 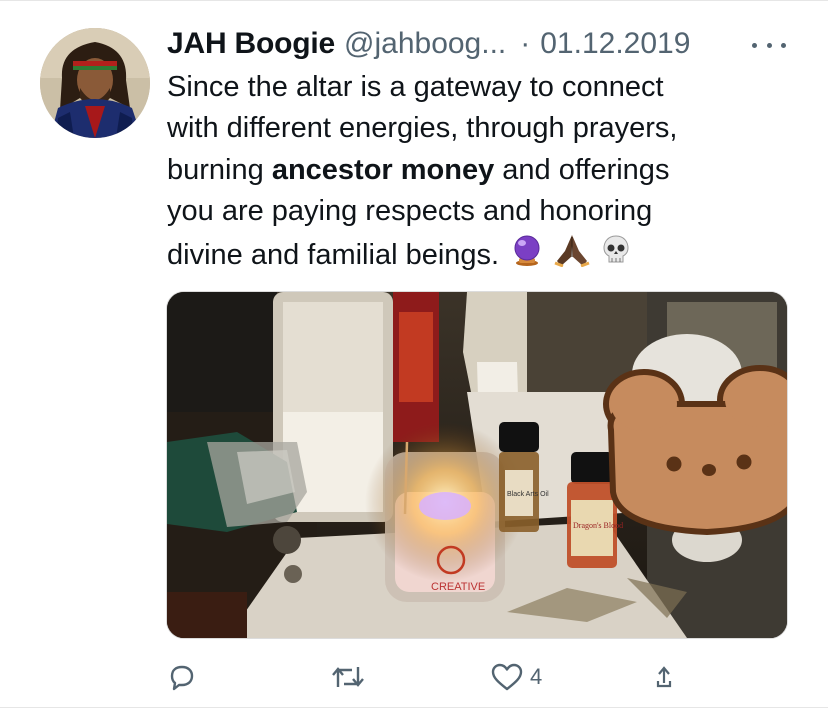 I want to click on share-button, so click(x=664, y=677).